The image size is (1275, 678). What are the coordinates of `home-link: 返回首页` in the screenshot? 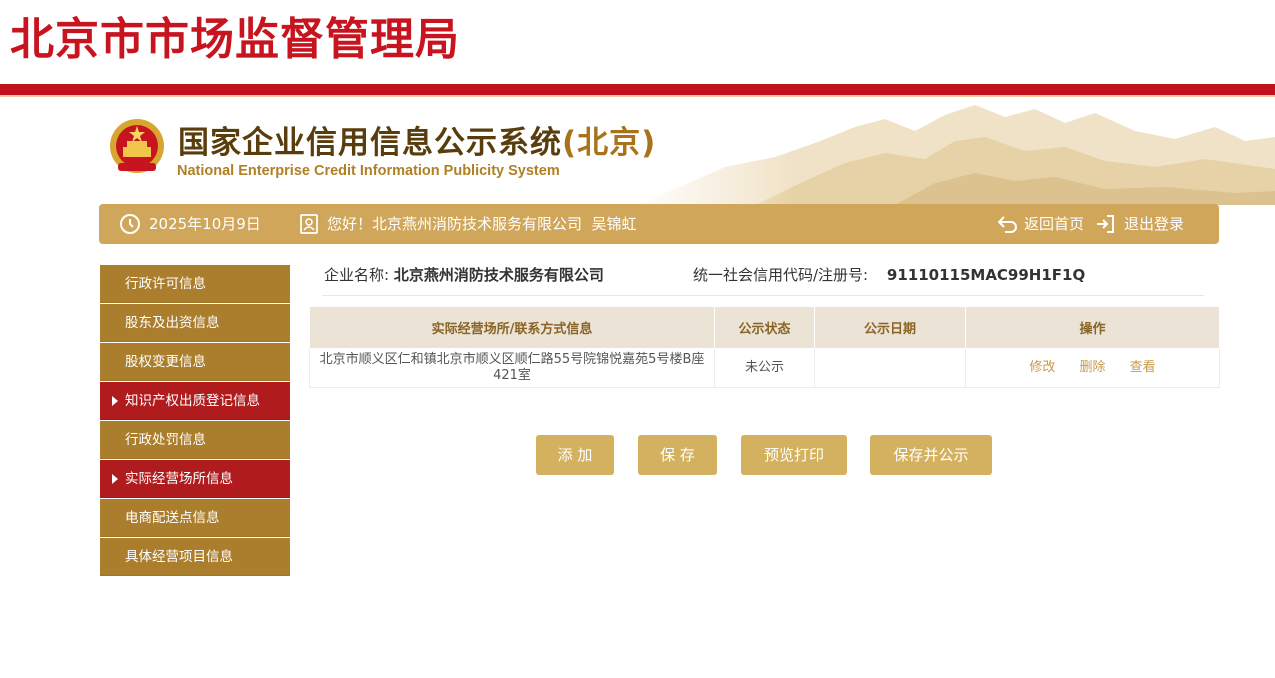 It's located at (1040, 224).